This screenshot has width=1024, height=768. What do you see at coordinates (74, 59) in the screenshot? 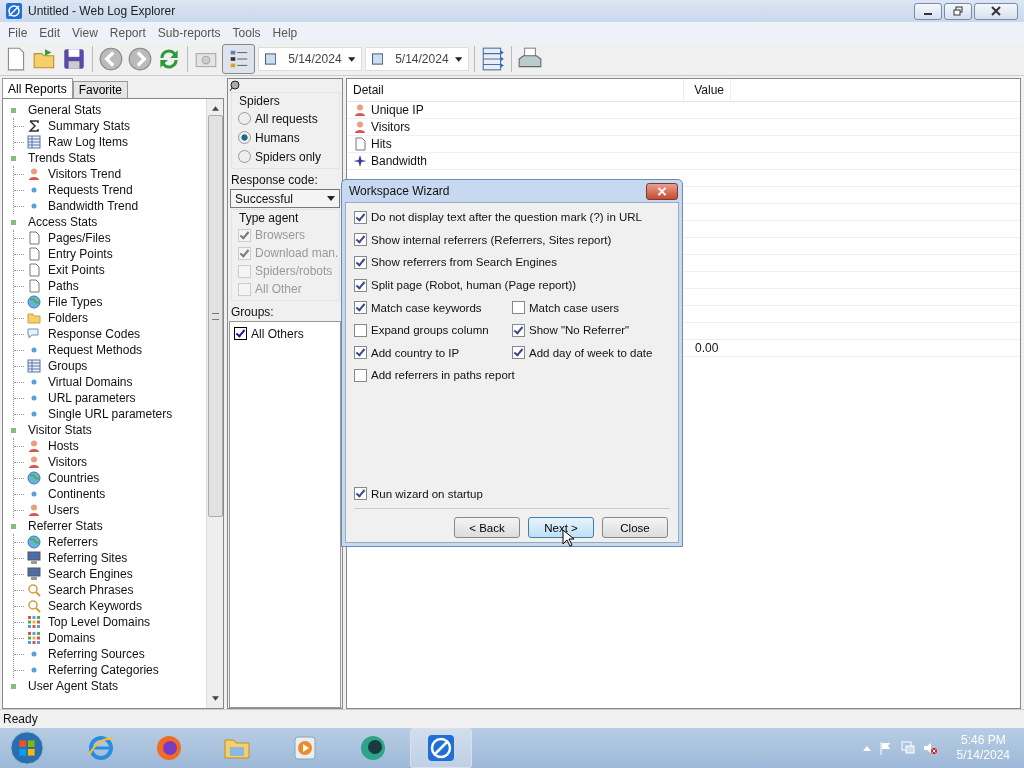
I see `save-icon` at bounding box center [74, 59].